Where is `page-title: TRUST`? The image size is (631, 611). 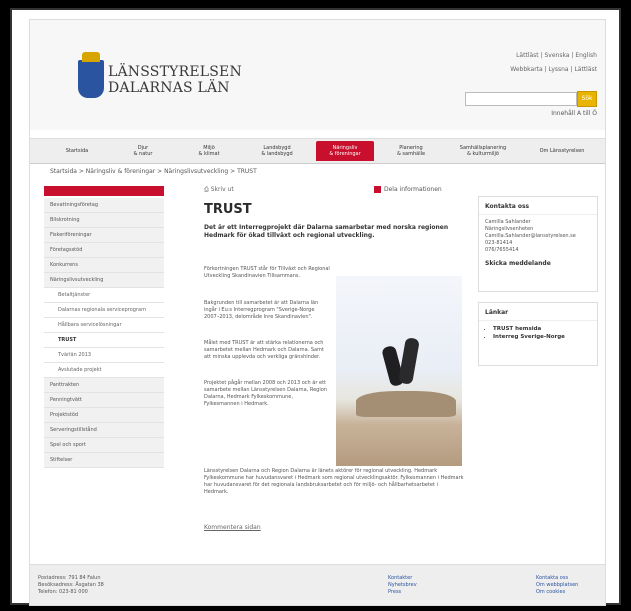 page-title: TRUST is located at coordinates (228, 209).